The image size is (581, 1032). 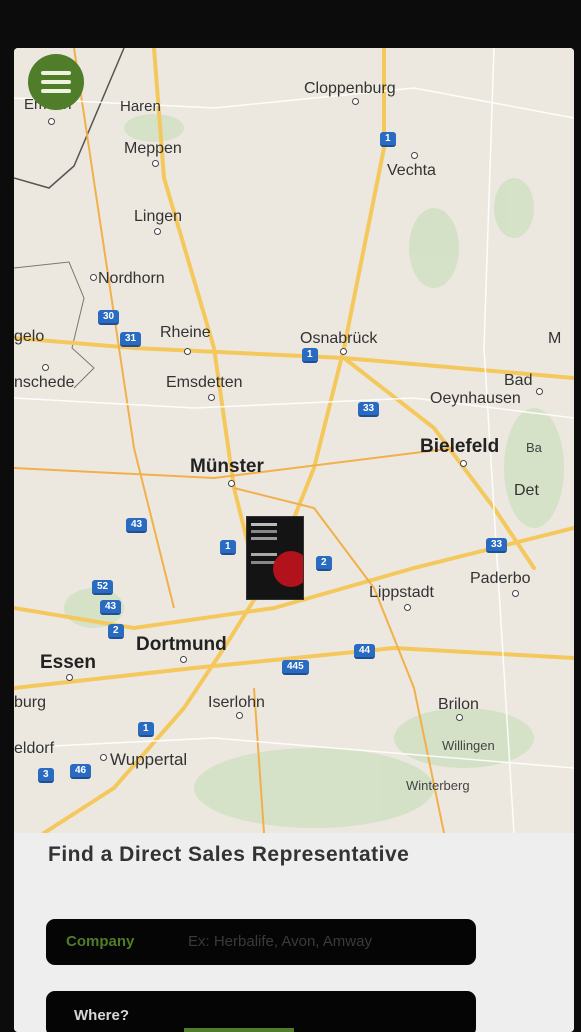 I want to click on city-label-wuppertal: Wuppertal, so click(x=149, y=759).